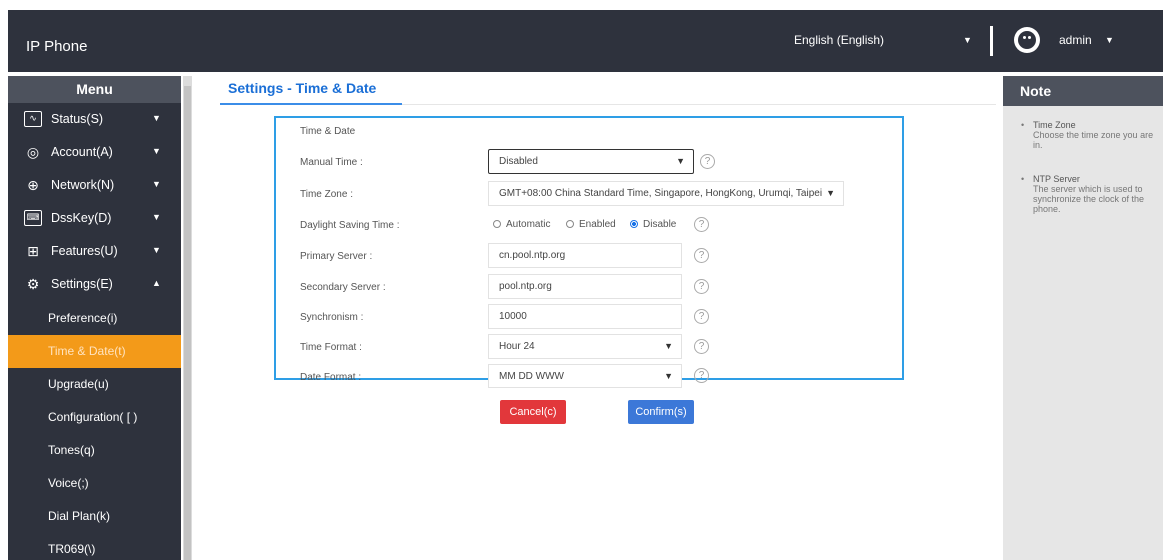 Image resolution: width=1165 pixels, height=560 pixels. Describe the element at coordinates (311, 104) in the screenshot. I see `title-underline` at that location.